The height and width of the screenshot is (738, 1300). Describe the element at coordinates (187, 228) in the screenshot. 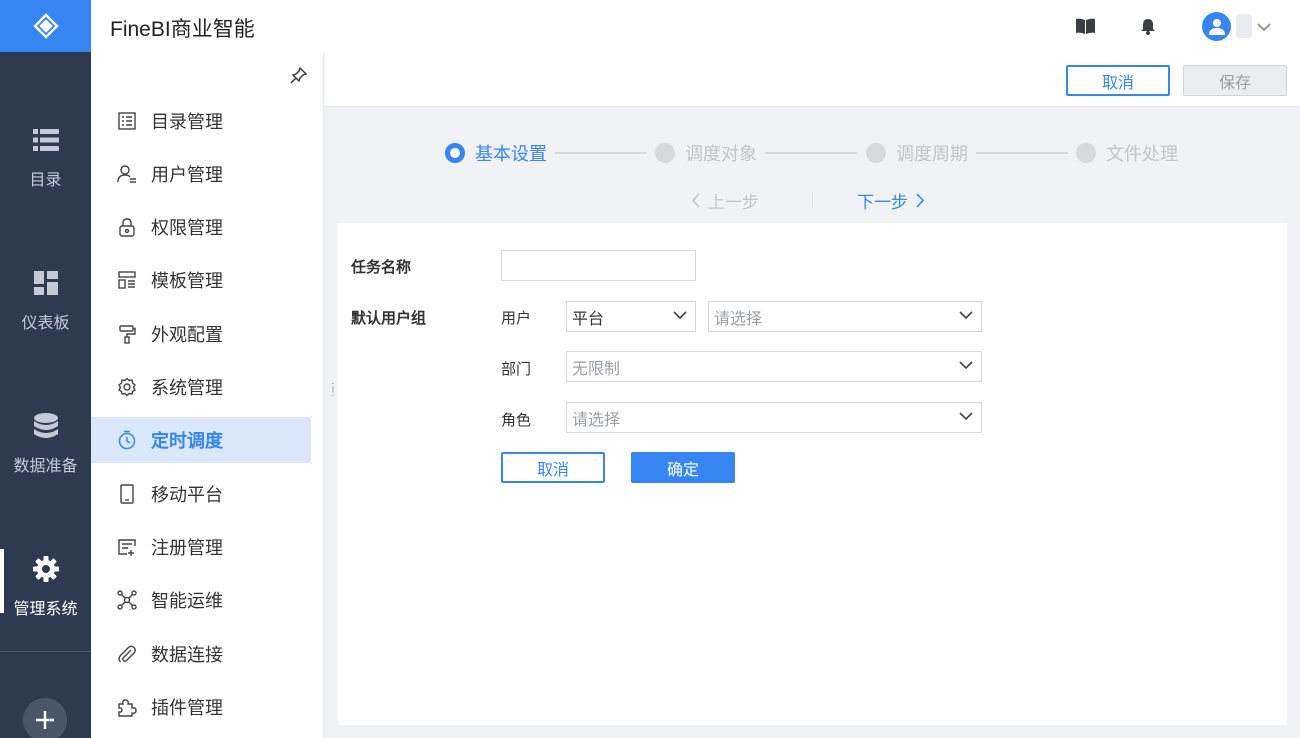

I see `sidebar-item-label: 权限管理` at that location.